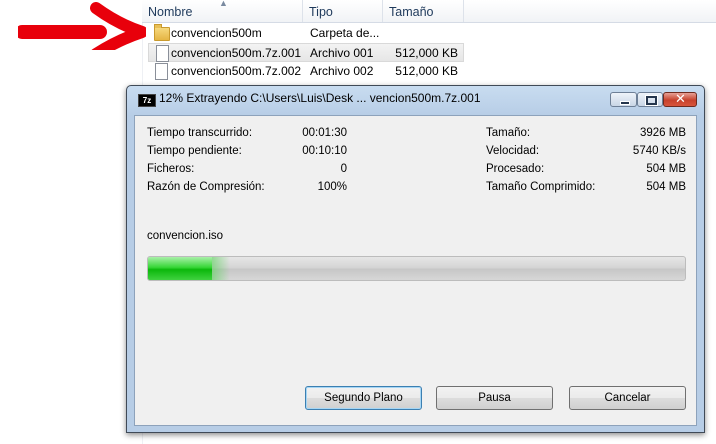 The image size is (716, 444). Describe the element at coordinates (342, 71) in the screenshot. I see `file-type: Archivo 002` at that location.